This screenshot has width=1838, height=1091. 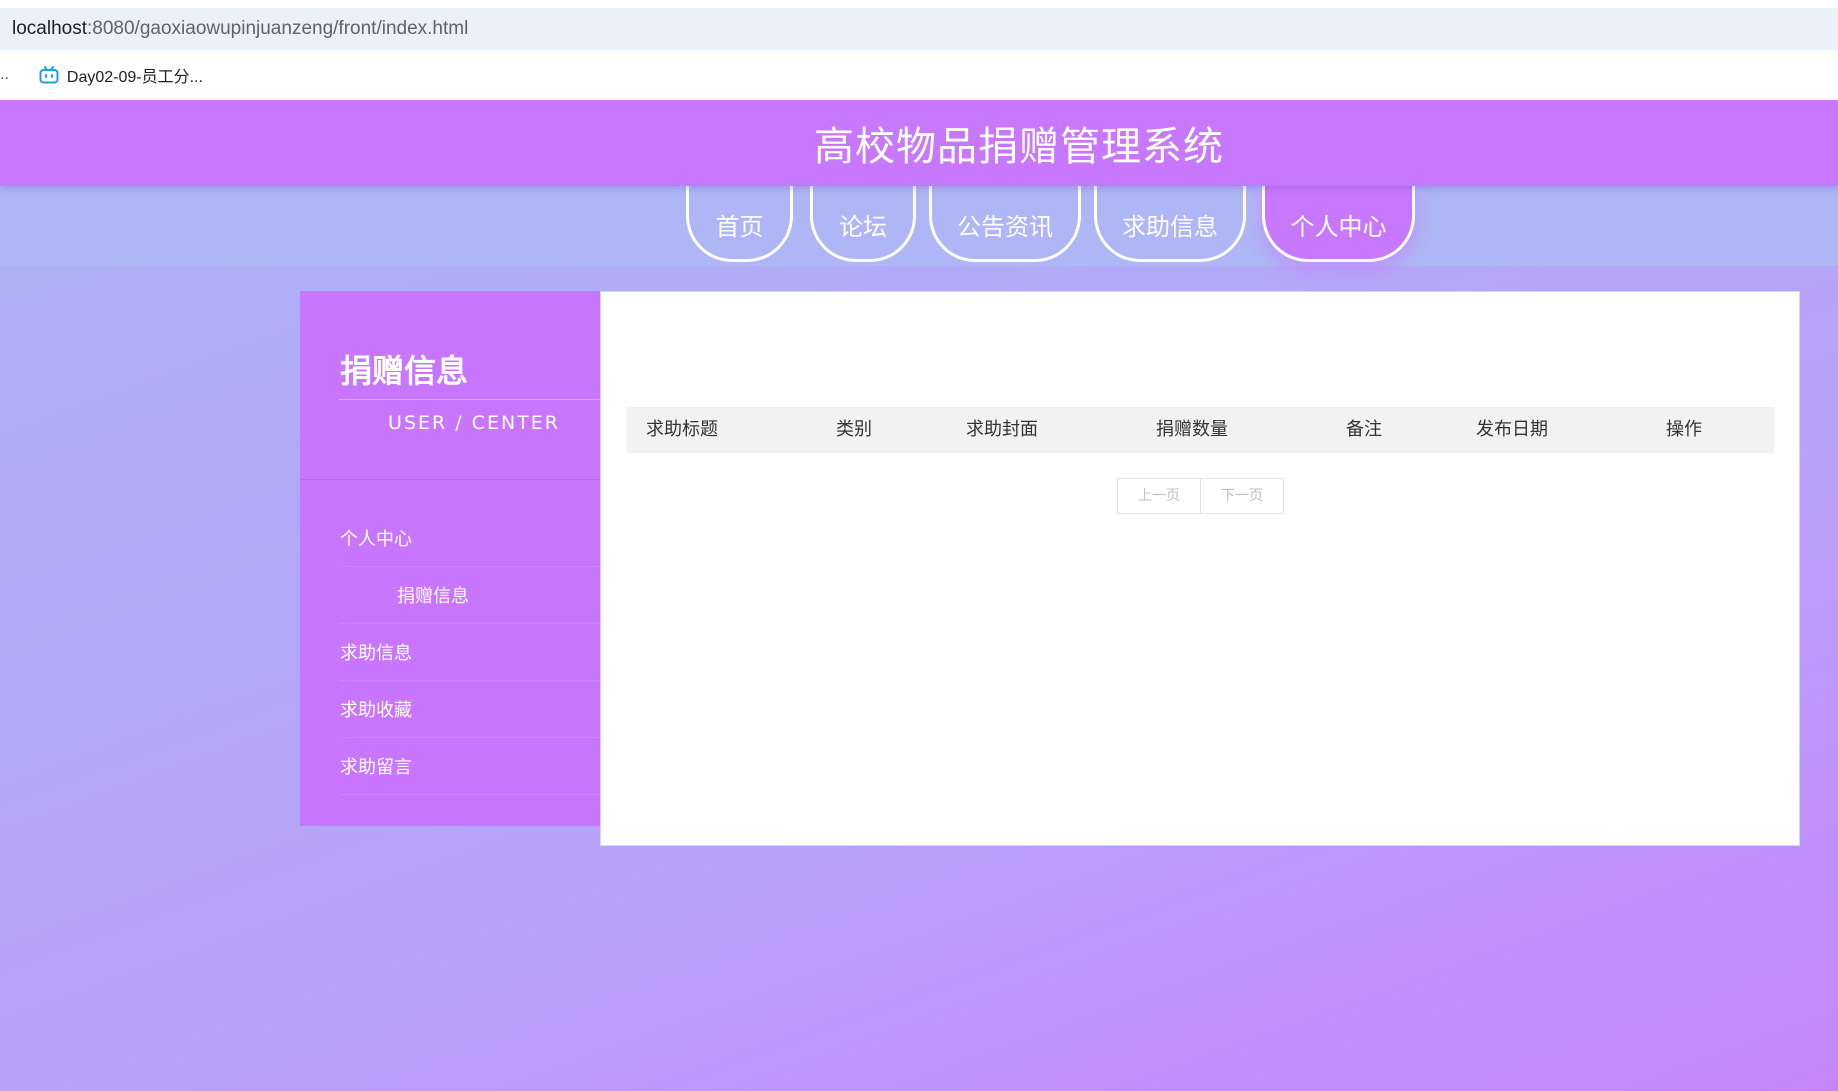 I want to click on nav-item-help-info: 求助信息, so click(x=1170, y=222).